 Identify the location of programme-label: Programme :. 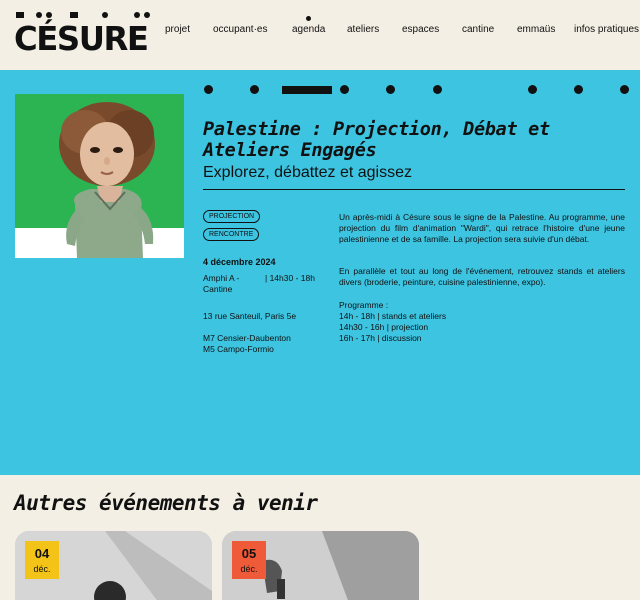
(364, 305).